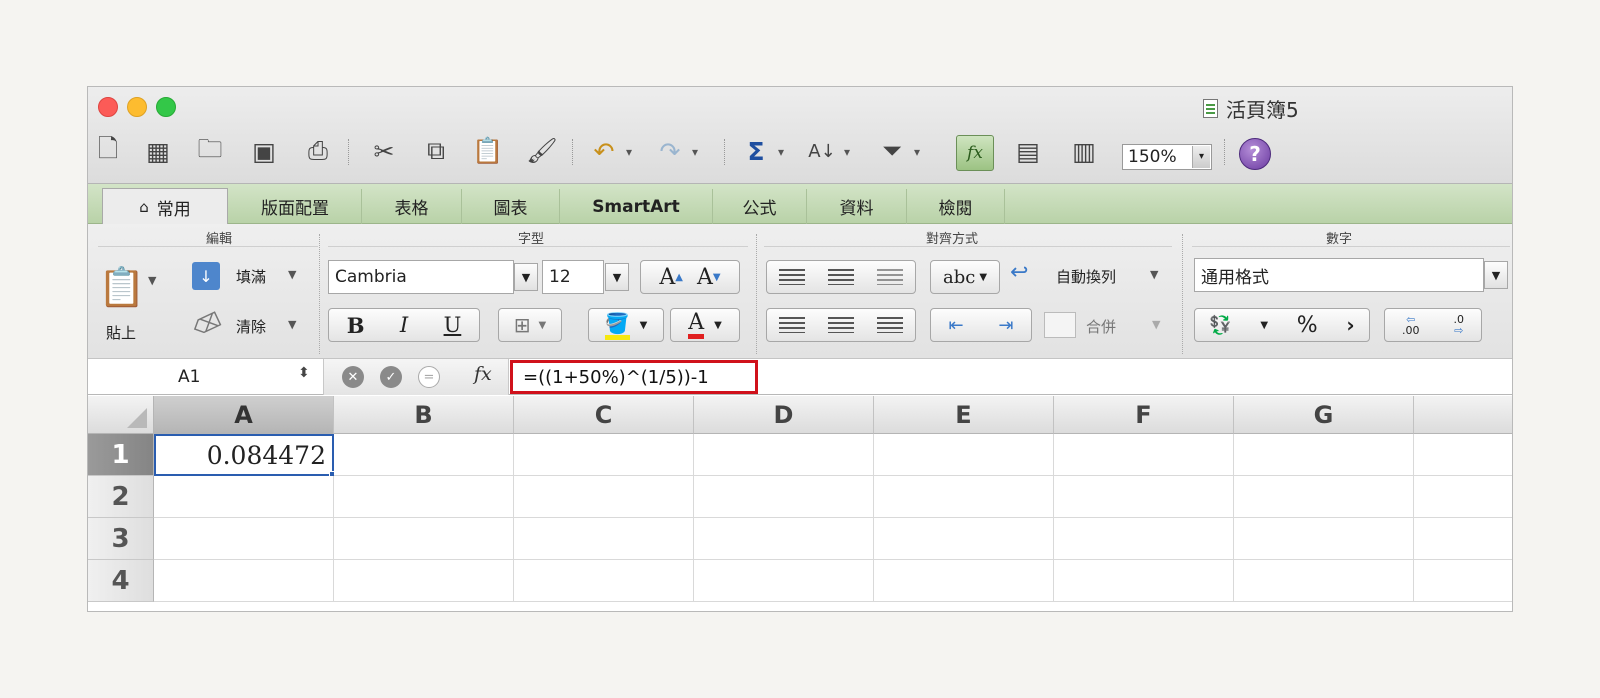  I want to click on tab-smartart: SmartArt, so click(636, 206).